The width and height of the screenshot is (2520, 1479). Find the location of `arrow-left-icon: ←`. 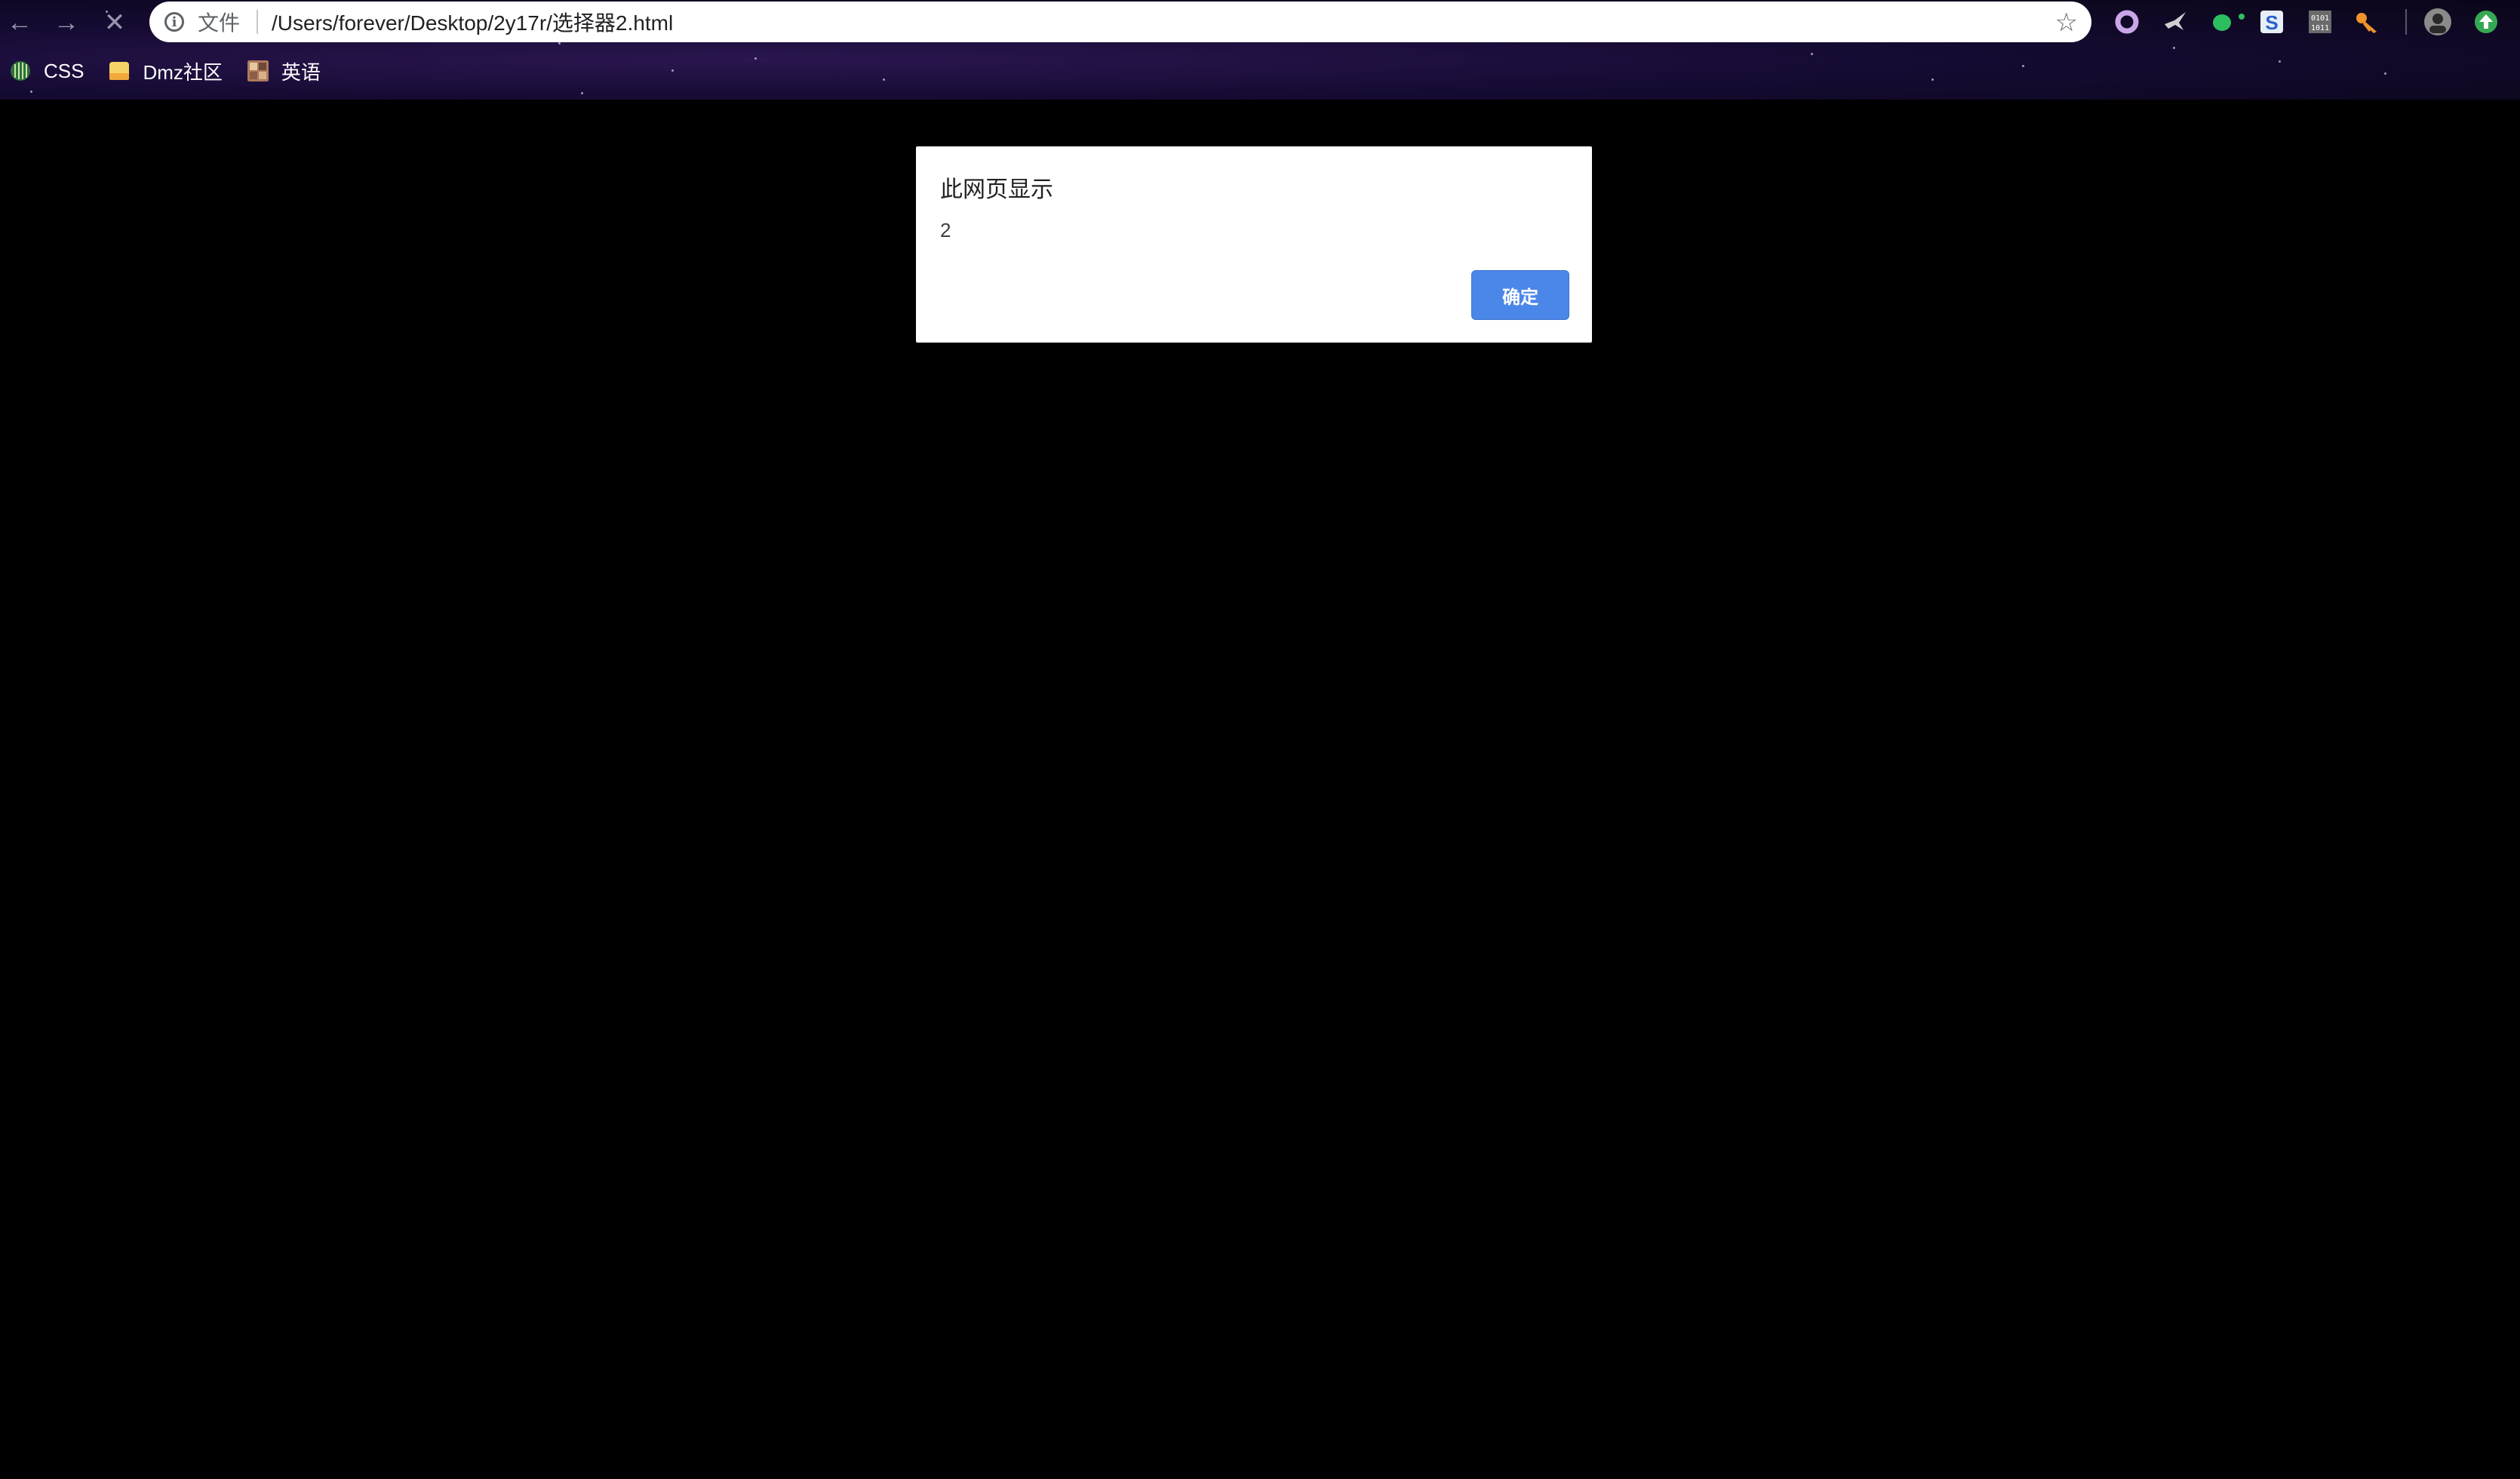

arrow-left-icon: ← is located at coordinates (19, 22).